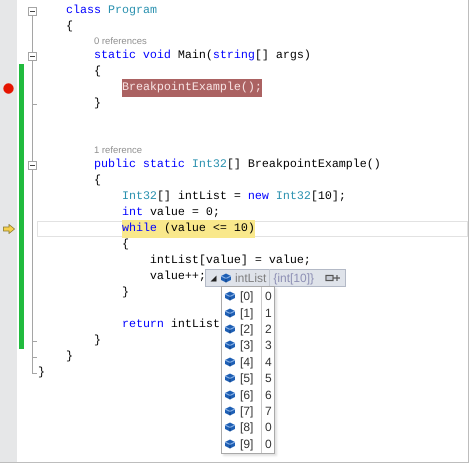 This screenshot has height=465, width=471. Describe the element at coordinates (237, 165) in the screenshot. I see `code-line: public static Int32[] BreakpointExample()` at that location.